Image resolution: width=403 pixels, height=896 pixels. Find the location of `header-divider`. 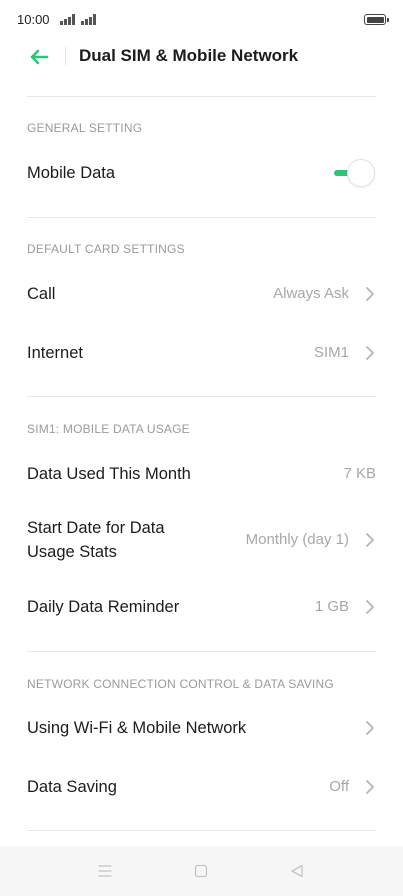

header-divider is located at coordinates (65, 56).